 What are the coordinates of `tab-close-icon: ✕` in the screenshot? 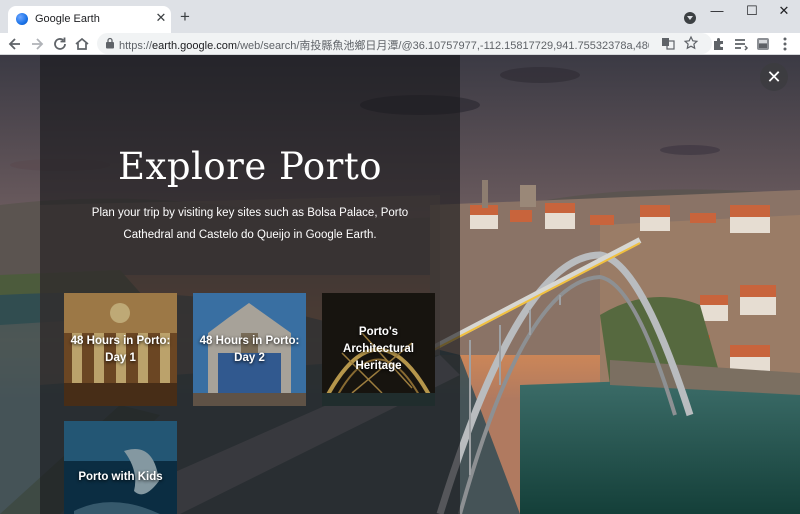 It's located at (161, 18).